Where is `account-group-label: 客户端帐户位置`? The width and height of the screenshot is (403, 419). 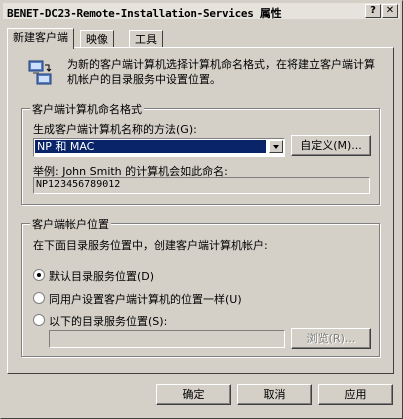
account-group-label: 客户端帐户位置 is located at coordinates (70, 224).